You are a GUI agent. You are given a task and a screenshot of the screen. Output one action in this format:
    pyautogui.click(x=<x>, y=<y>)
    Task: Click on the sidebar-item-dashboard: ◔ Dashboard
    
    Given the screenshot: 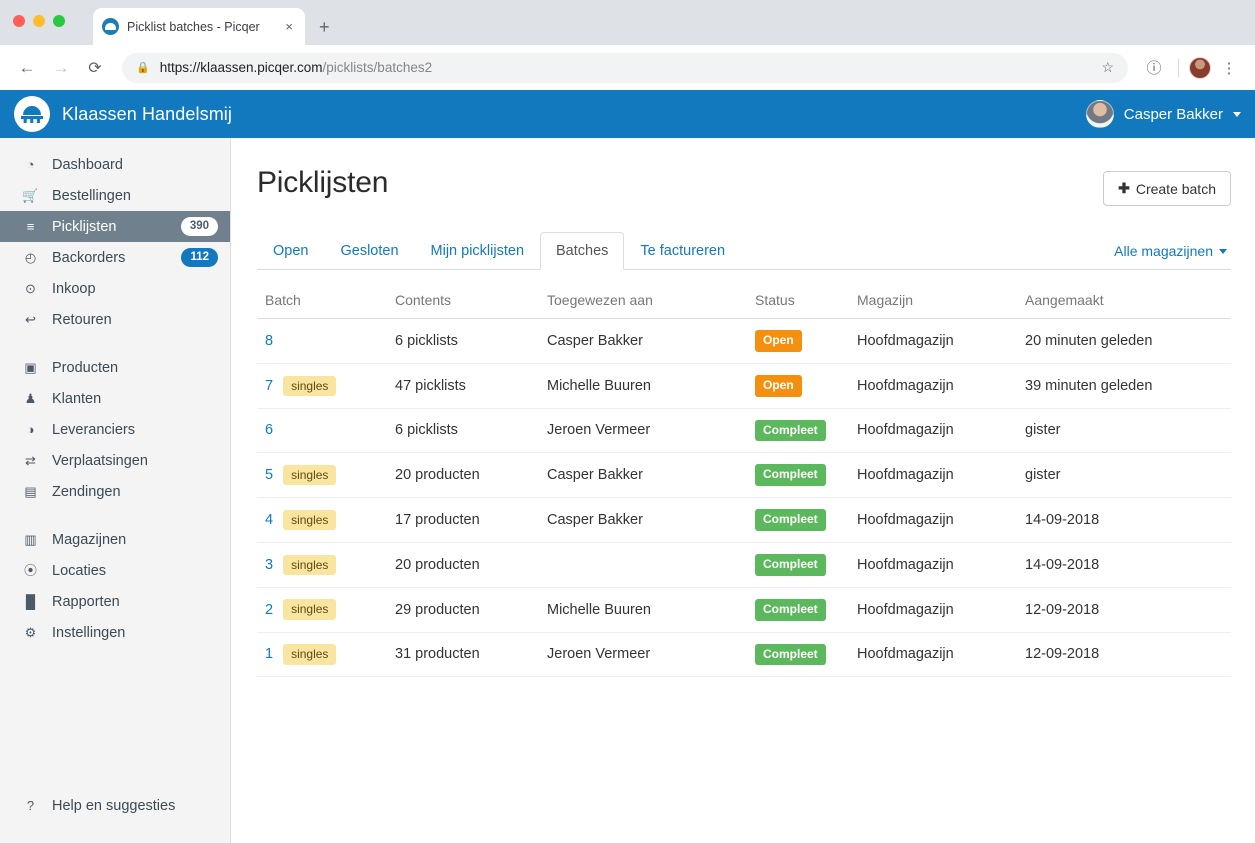 What is the action you would take?
    pyautogui.click(x=115, y=164)
    